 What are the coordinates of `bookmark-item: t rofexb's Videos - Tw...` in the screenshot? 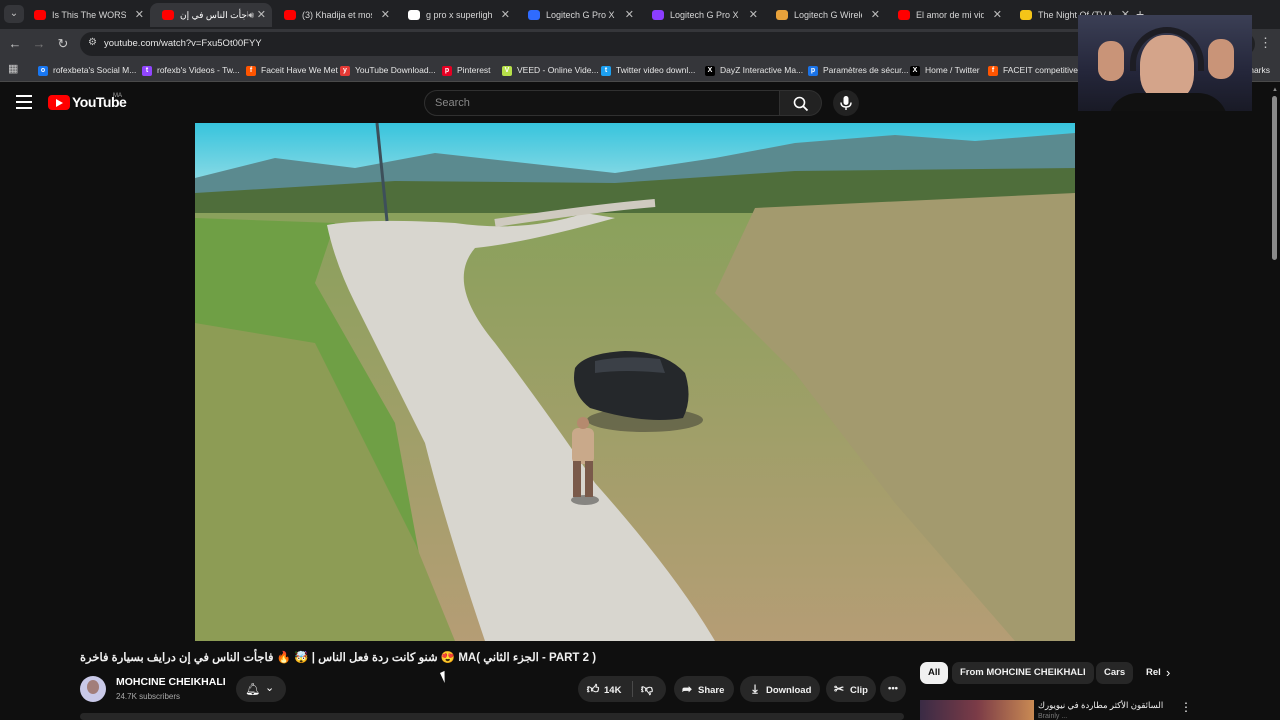 It's located at (191, 70).